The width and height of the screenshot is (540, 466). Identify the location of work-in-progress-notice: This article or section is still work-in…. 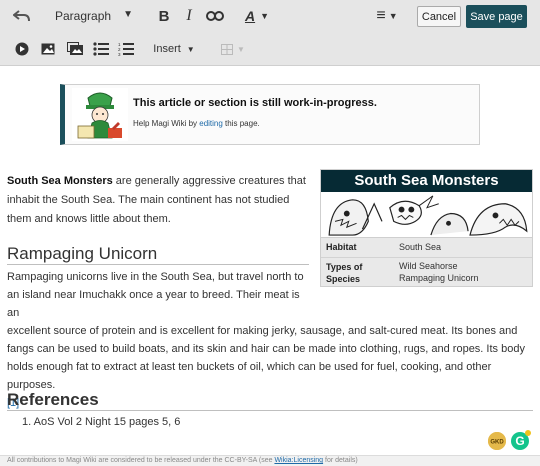
(270, 114).